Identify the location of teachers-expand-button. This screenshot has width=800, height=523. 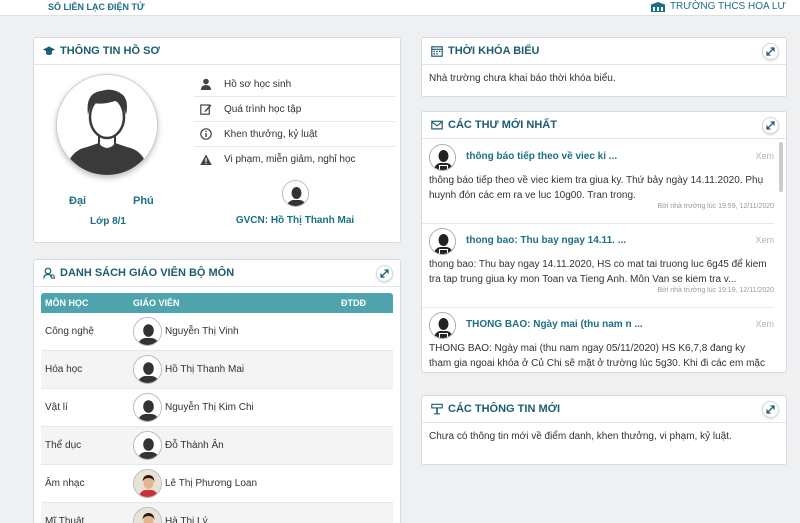
(384, 273).